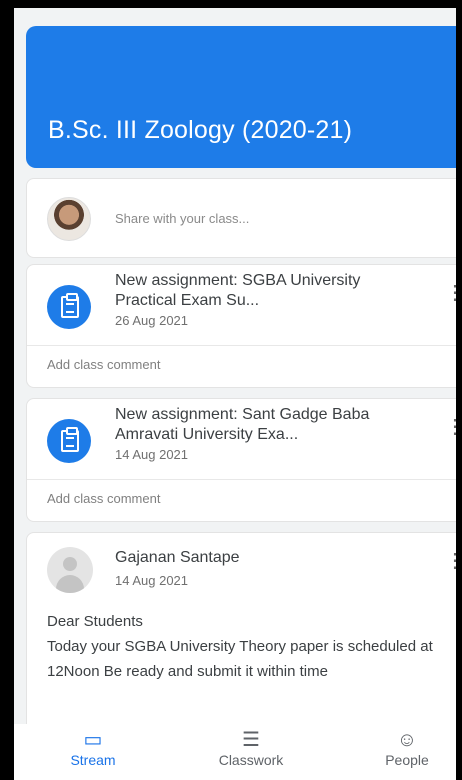 The width and height of the screenshot is (462, 780). What do you see at coordinates (407, 740) in the screenshot?
I see `people-icon: ☺` at bounding box center [407, 740].